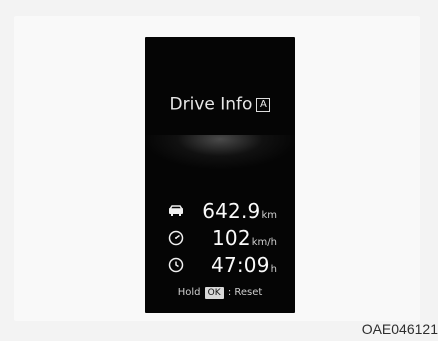  I want to click on distance-row: 642.9km, so click(220, 212).